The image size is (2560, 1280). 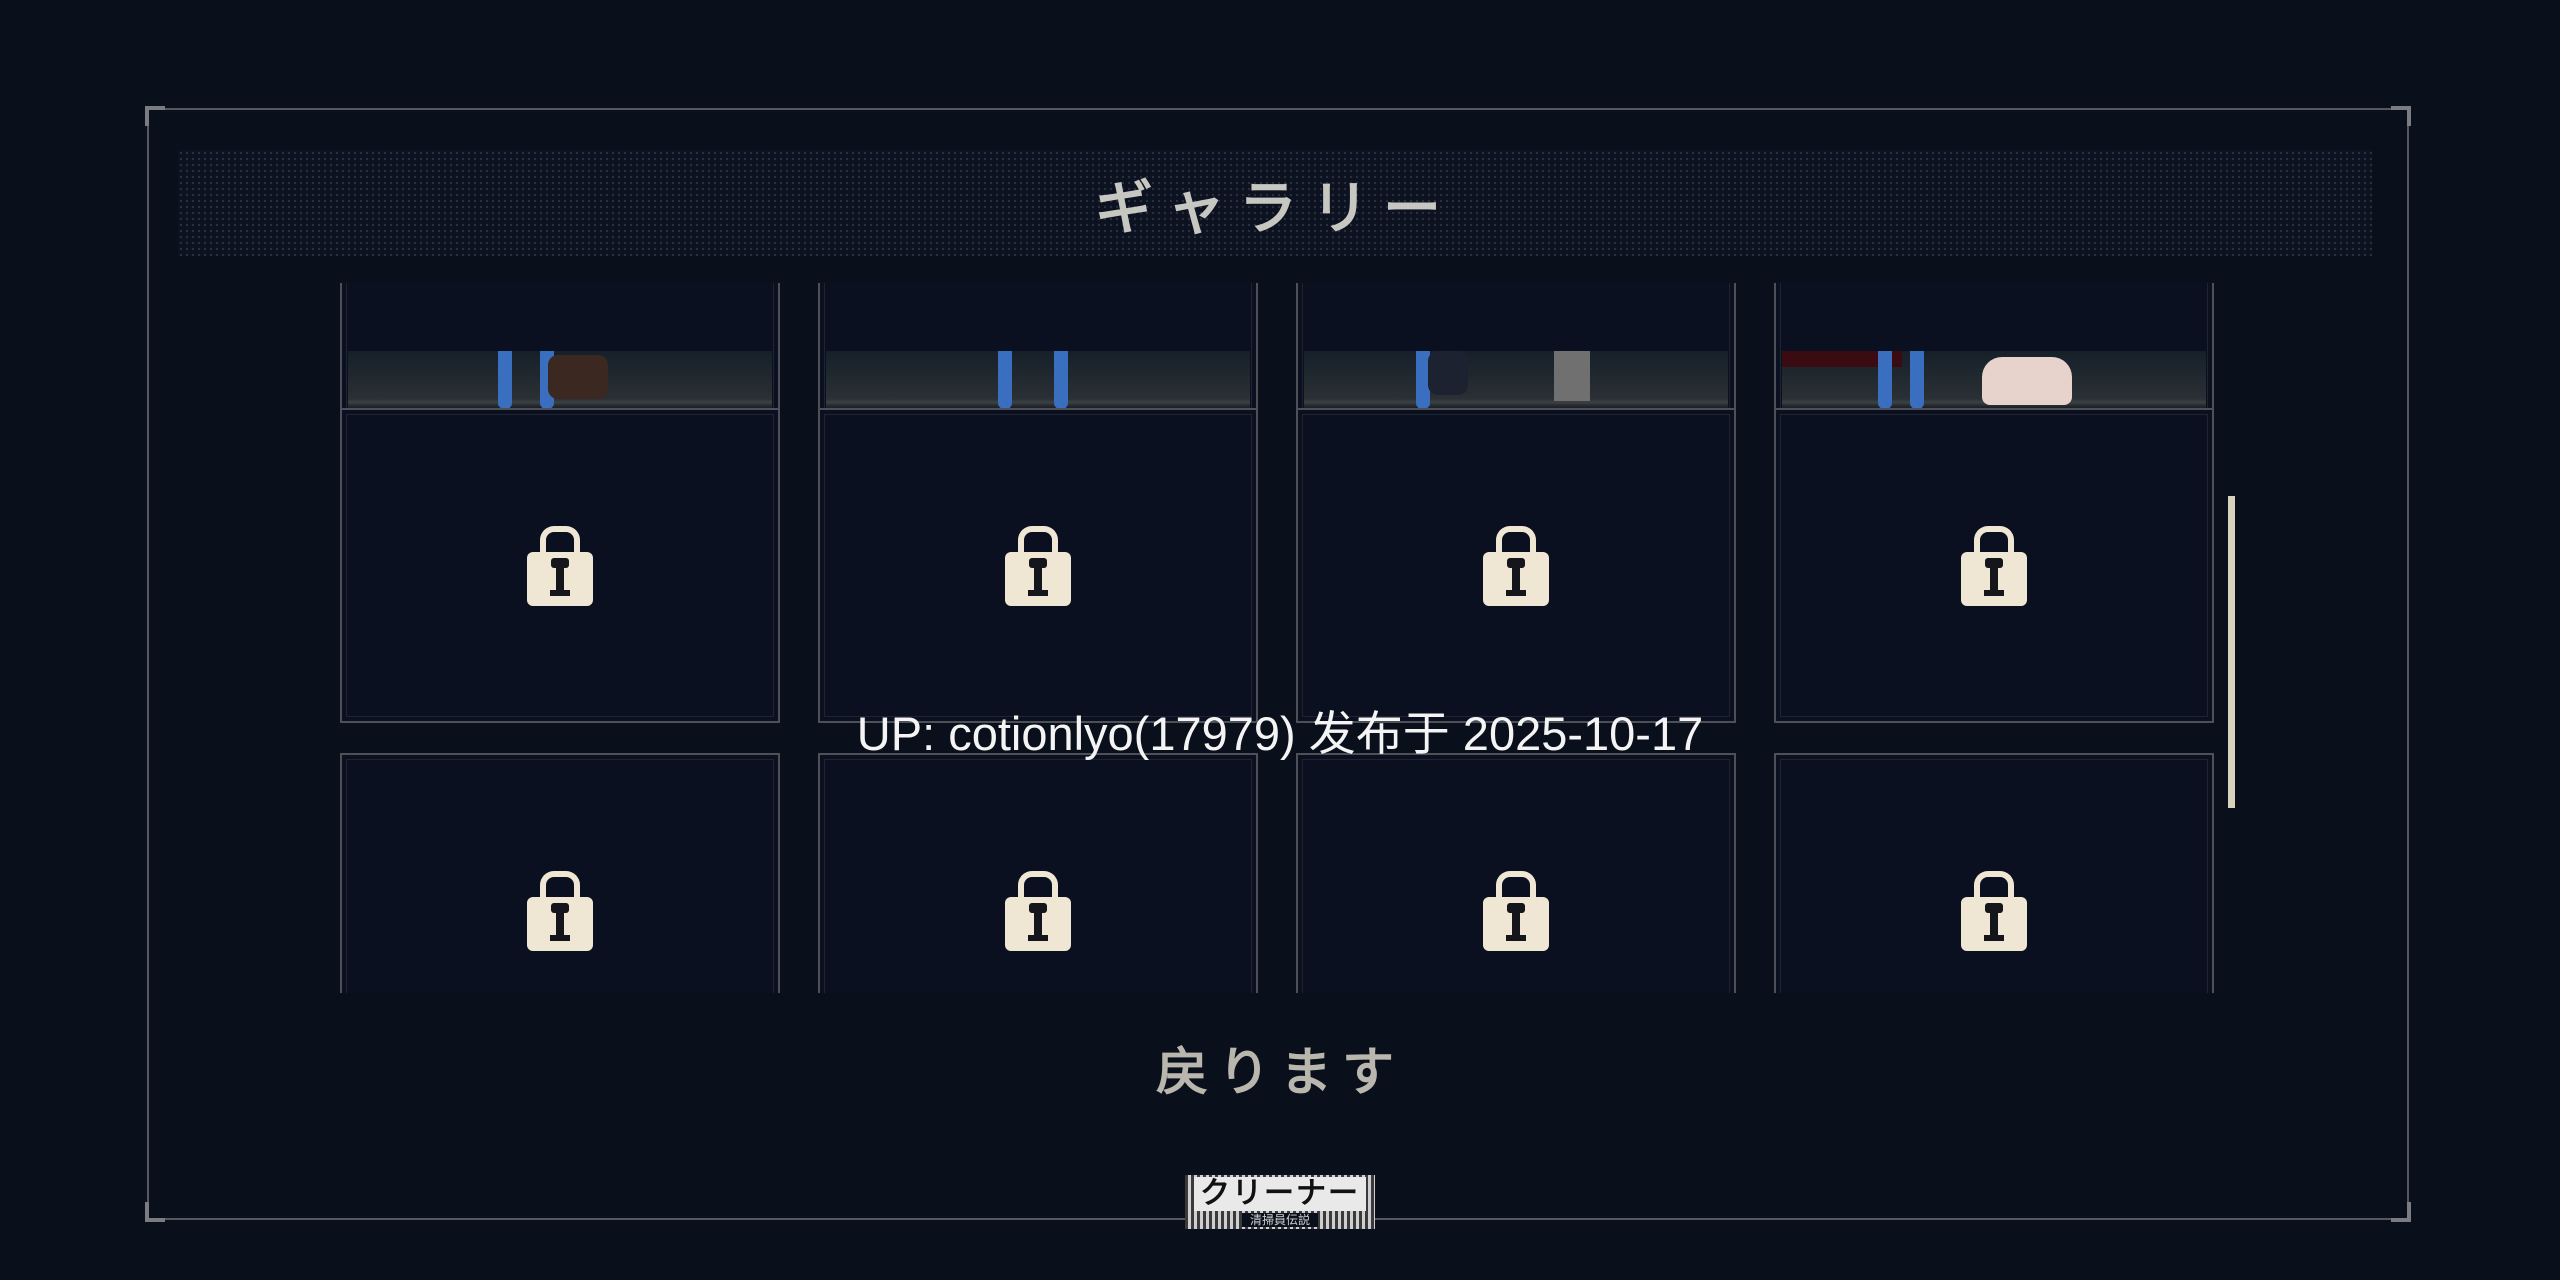 I want to click on logo-sub-text: 清掃員伝説, so click(x=1279, y=1220).